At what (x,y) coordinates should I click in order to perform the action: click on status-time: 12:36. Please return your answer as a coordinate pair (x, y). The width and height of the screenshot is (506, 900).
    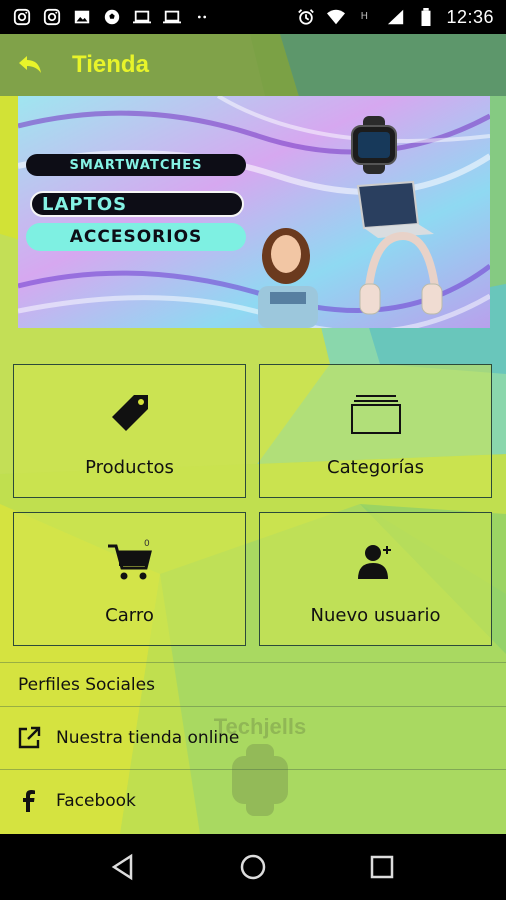
    Looking at the image, I should click on (470, 16).